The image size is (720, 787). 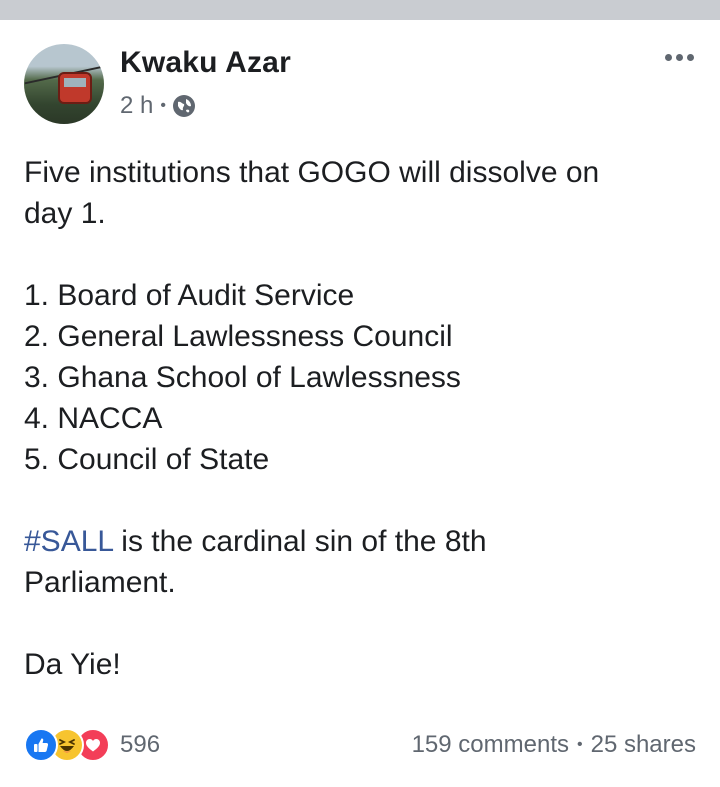 What do you see at coordinates (93, 418) in the screenshot?
I see `list-item: 4. NACCA` at bounding box center [93, 418].